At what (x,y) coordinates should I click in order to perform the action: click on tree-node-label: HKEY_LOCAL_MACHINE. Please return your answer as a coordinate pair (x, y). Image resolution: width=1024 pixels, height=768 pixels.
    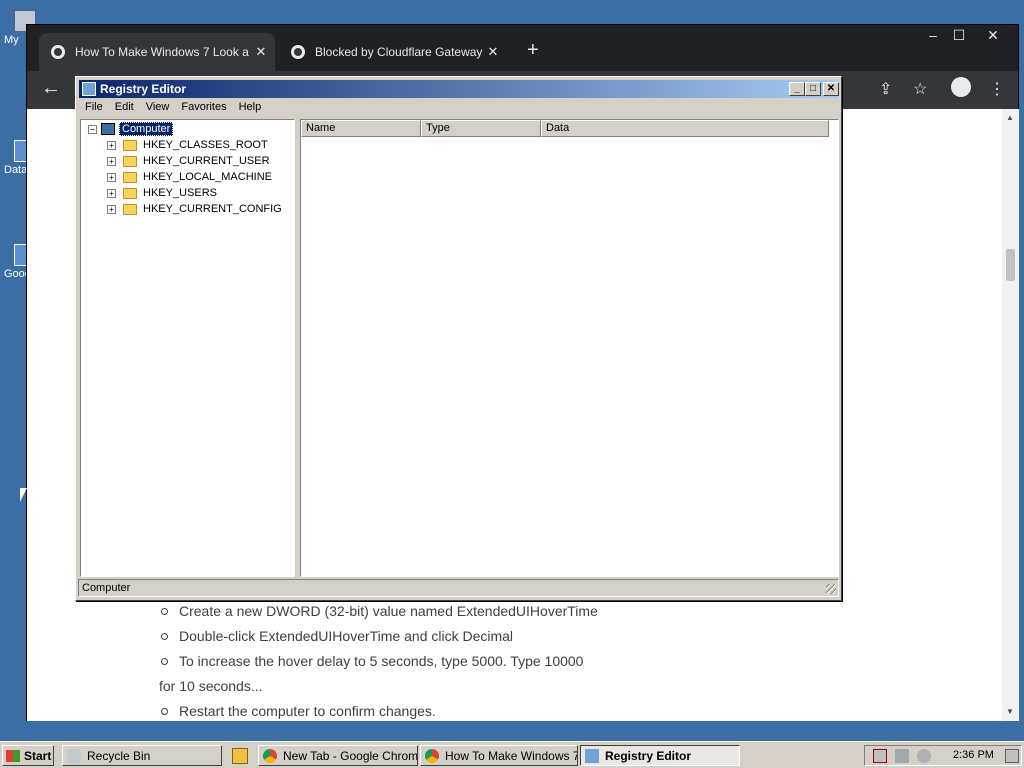
    Looking at the image, I should click on (207, 177).